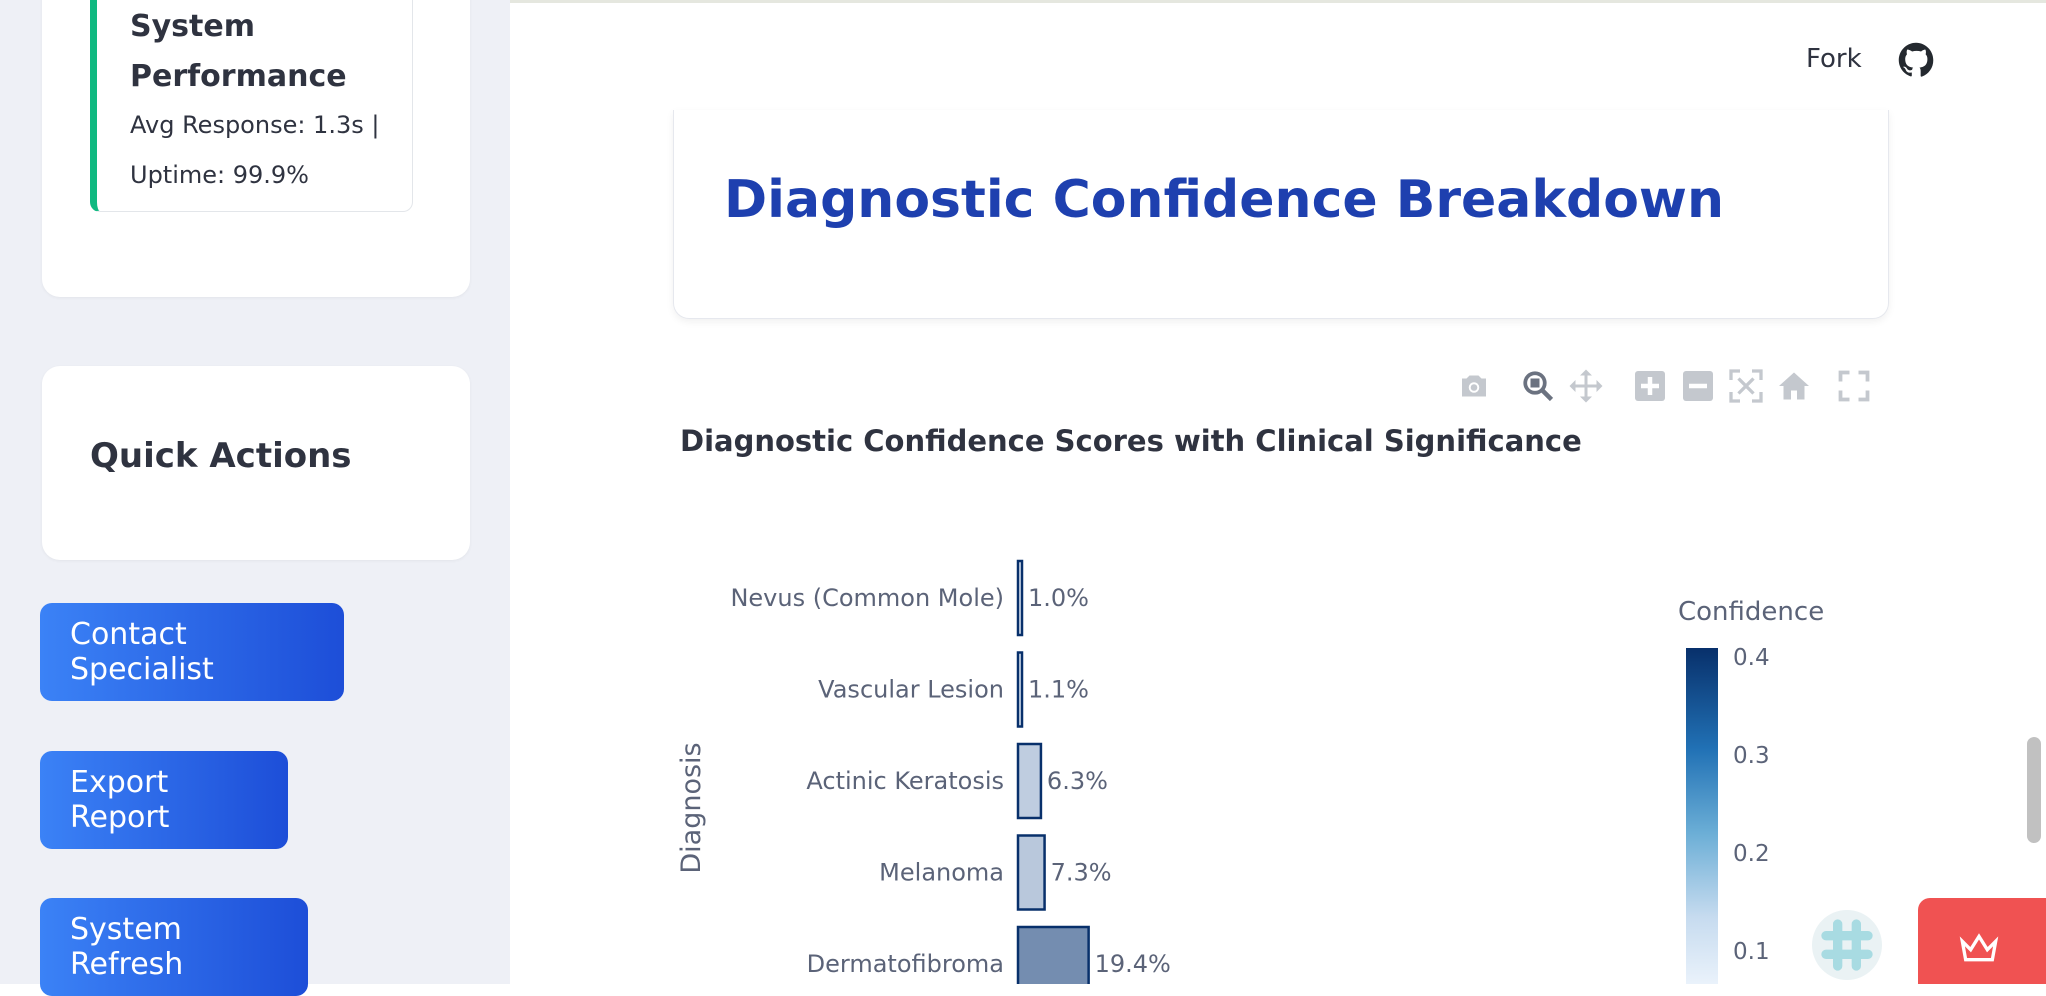 This screenshot has width=2046, height=996. I want to click on colorbar-tick: 0.2, so click(1751, 854).